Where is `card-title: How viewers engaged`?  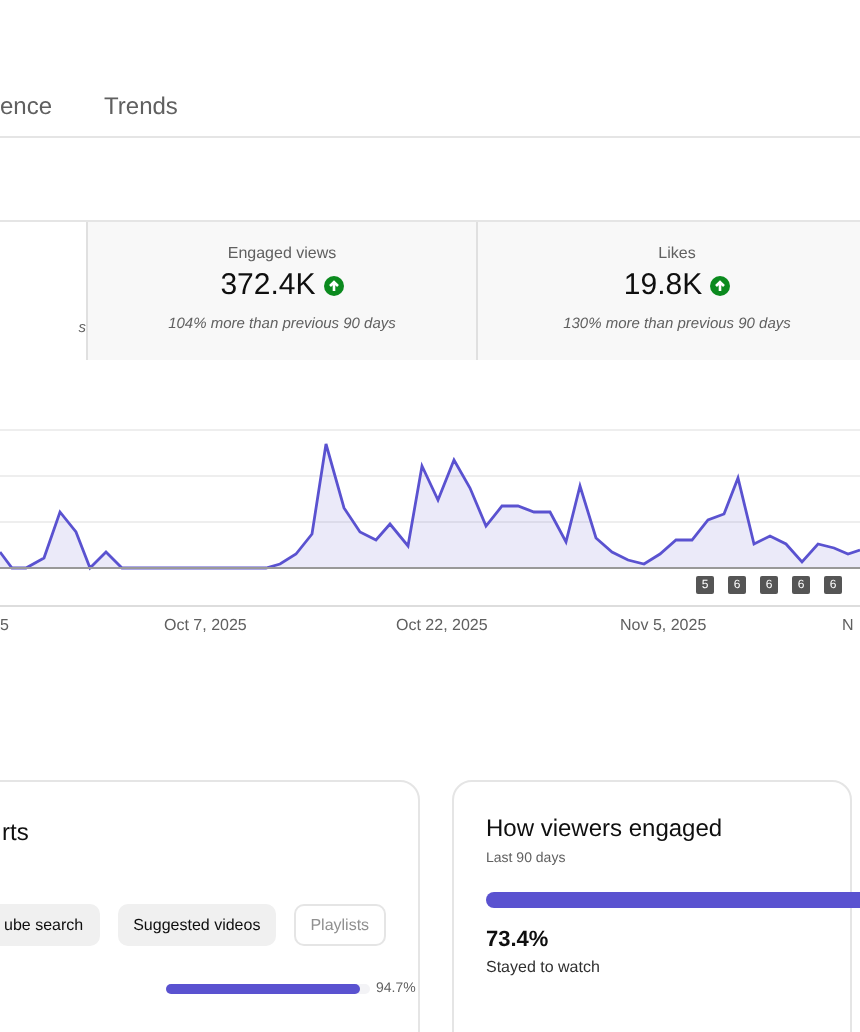
card-title: How viewers engaged is located at coordinates (604, 828).